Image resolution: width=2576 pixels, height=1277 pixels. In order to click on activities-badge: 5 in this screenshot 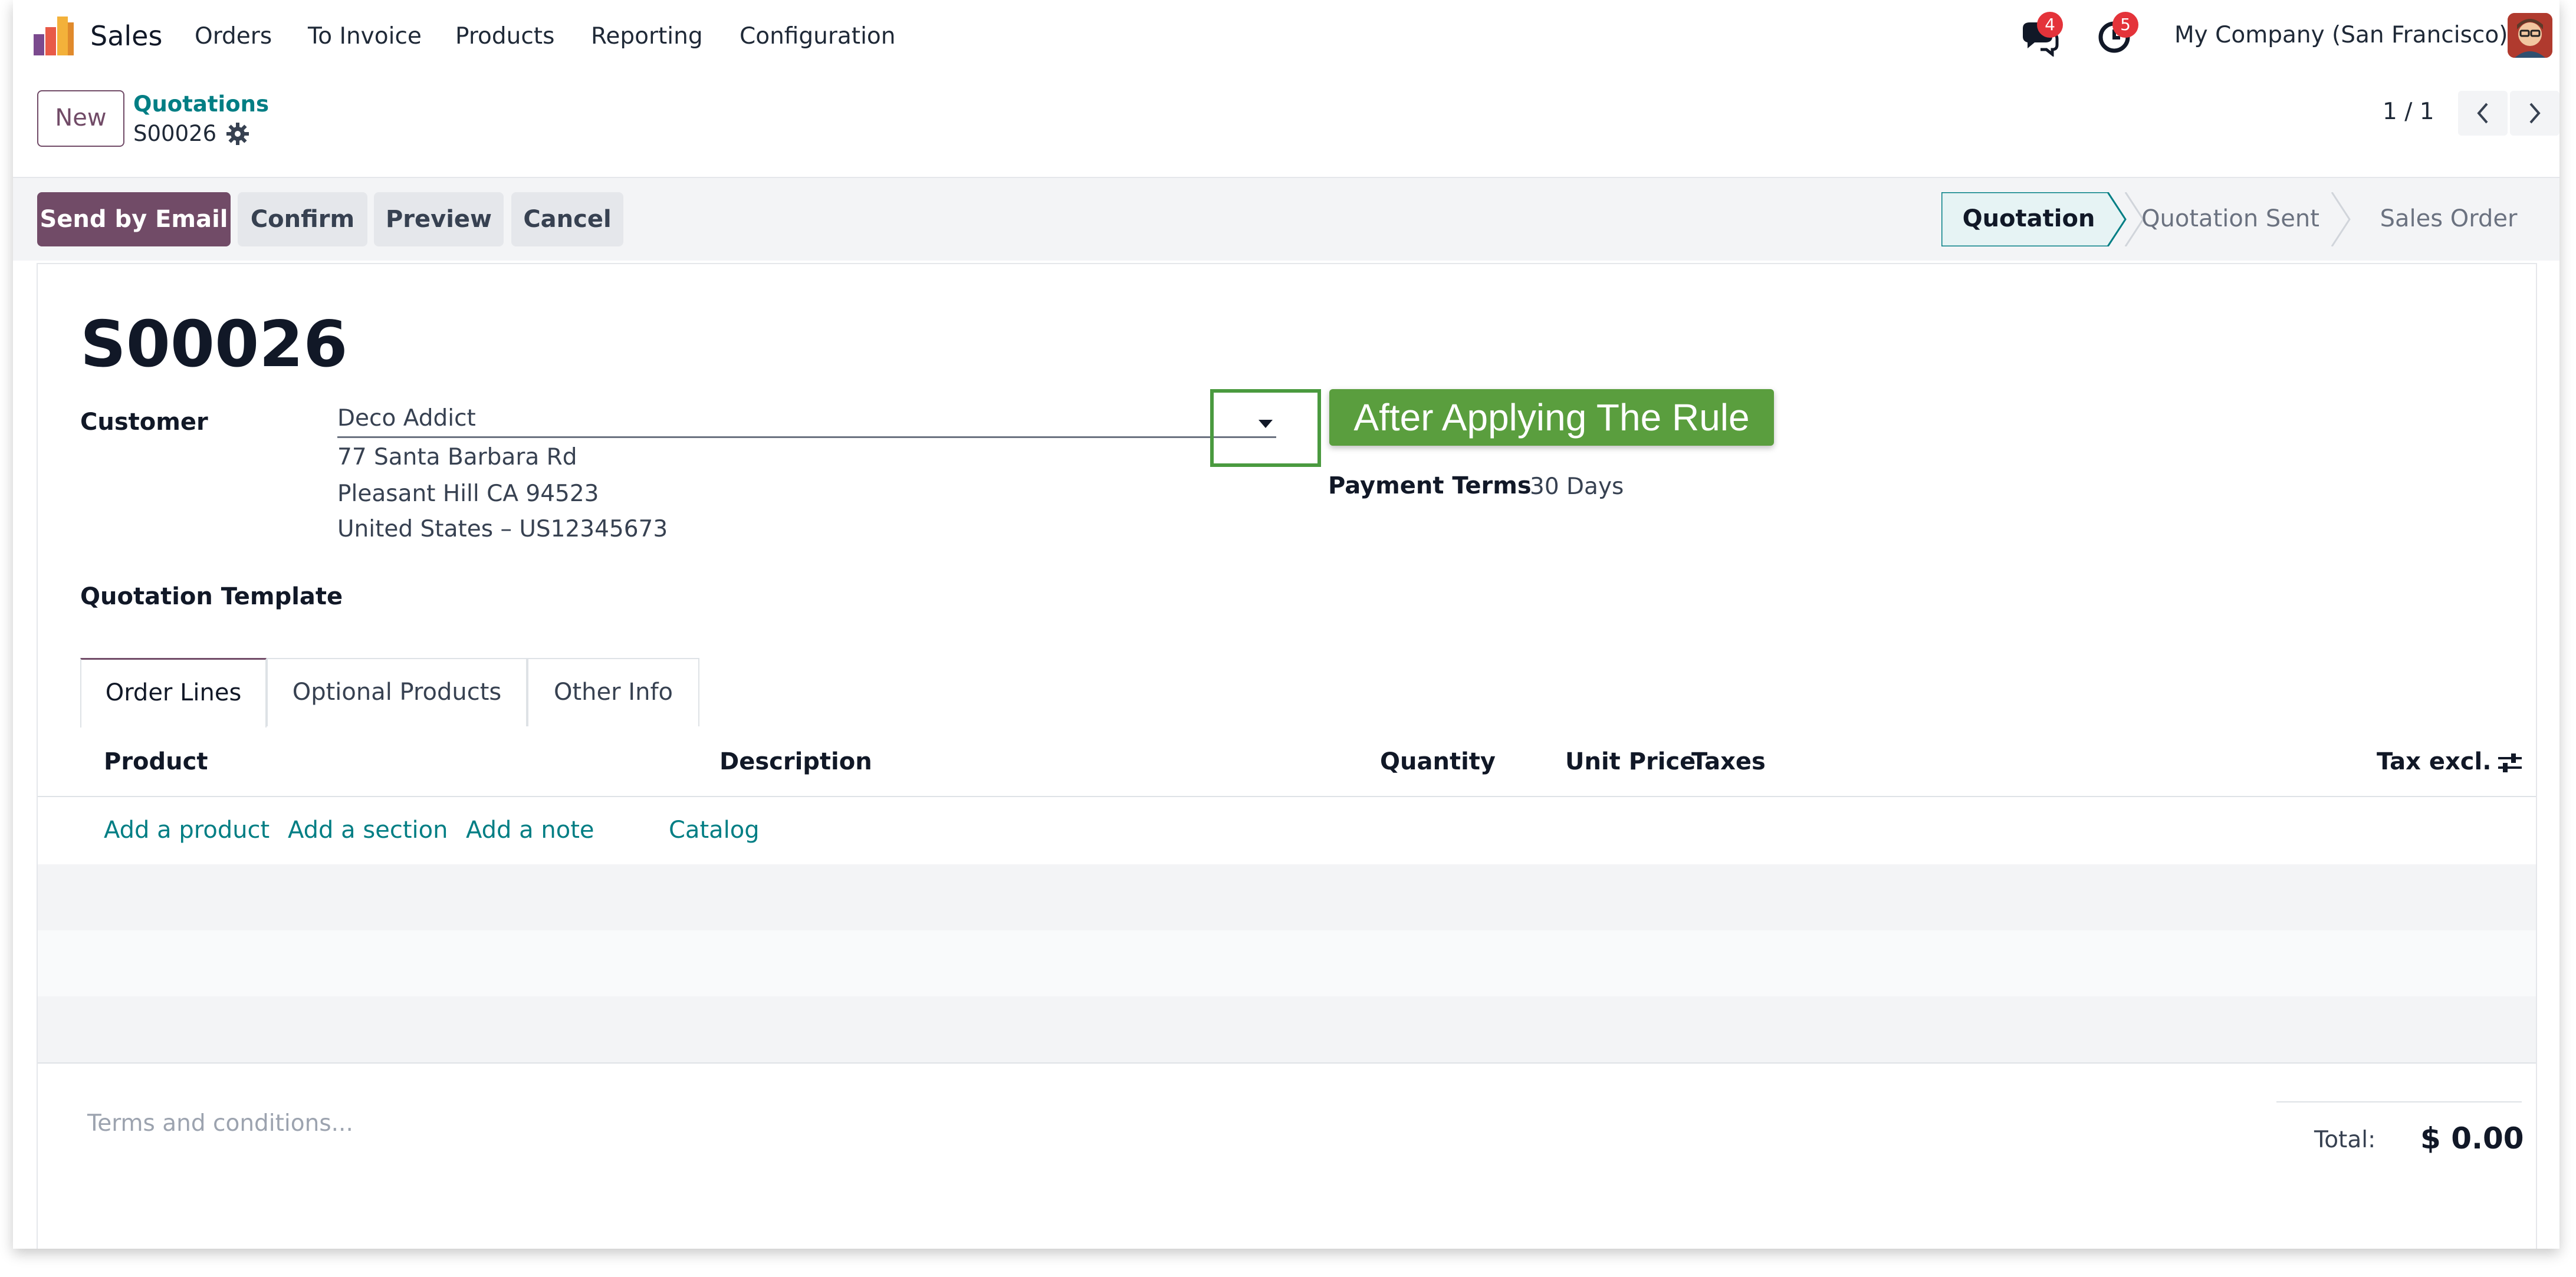, I will do `click(2125, 25)`.